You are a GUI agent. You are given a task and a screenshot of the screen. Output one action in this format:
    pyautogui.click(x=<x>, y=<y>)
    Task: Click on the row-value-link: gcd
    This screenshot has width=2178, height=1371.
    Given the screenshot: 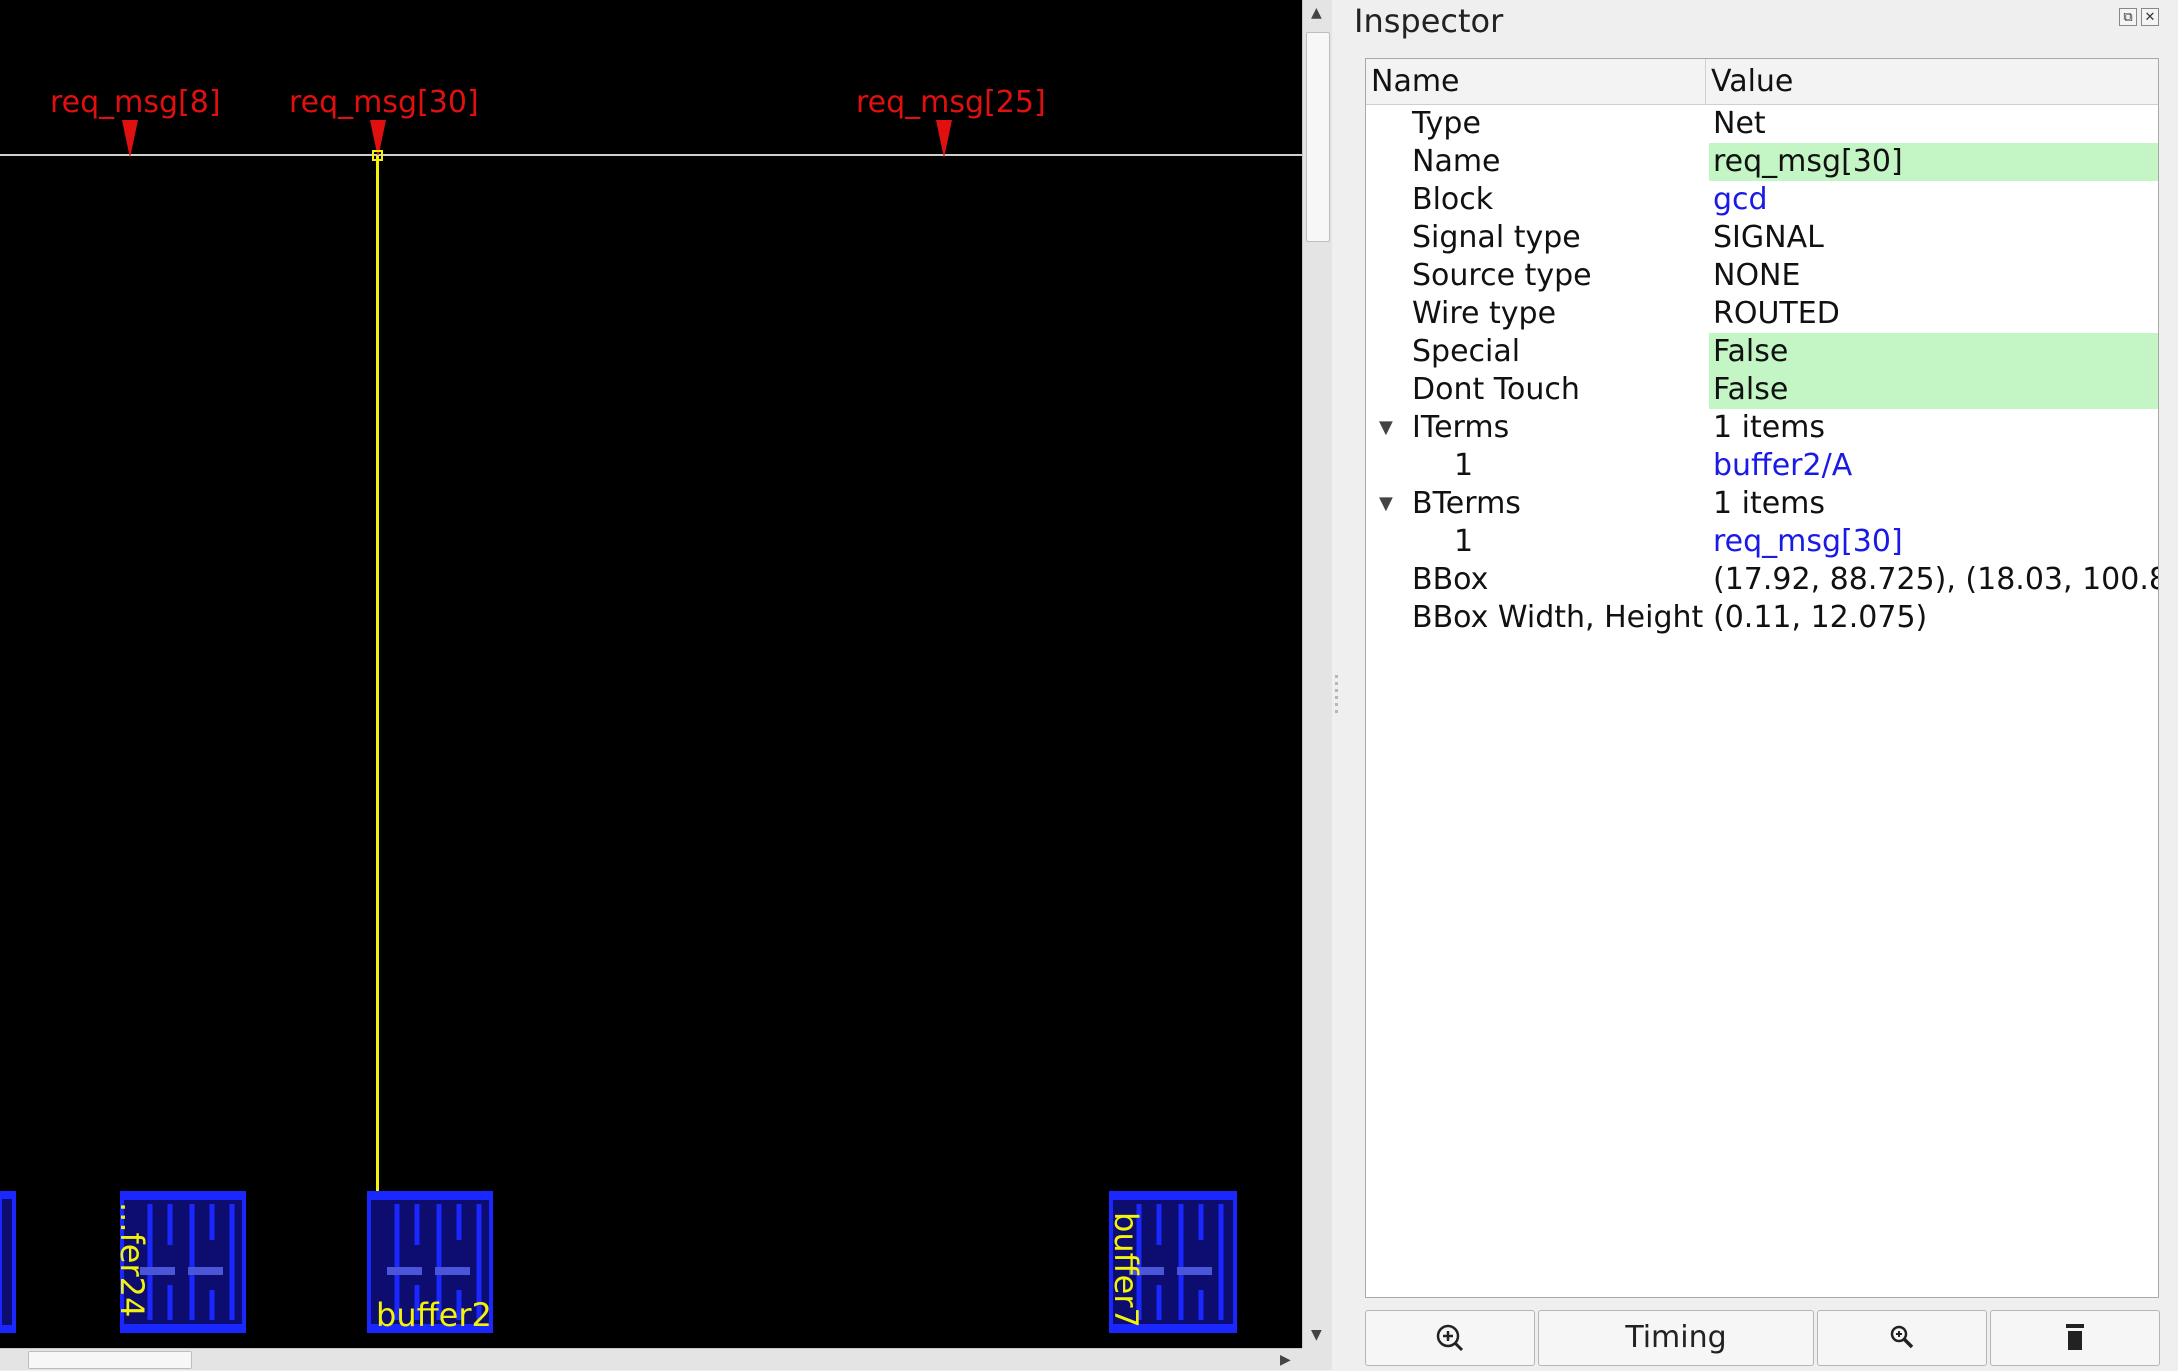 What is the action you would take?
    pyautogui.click(x=1933, y=200)
    